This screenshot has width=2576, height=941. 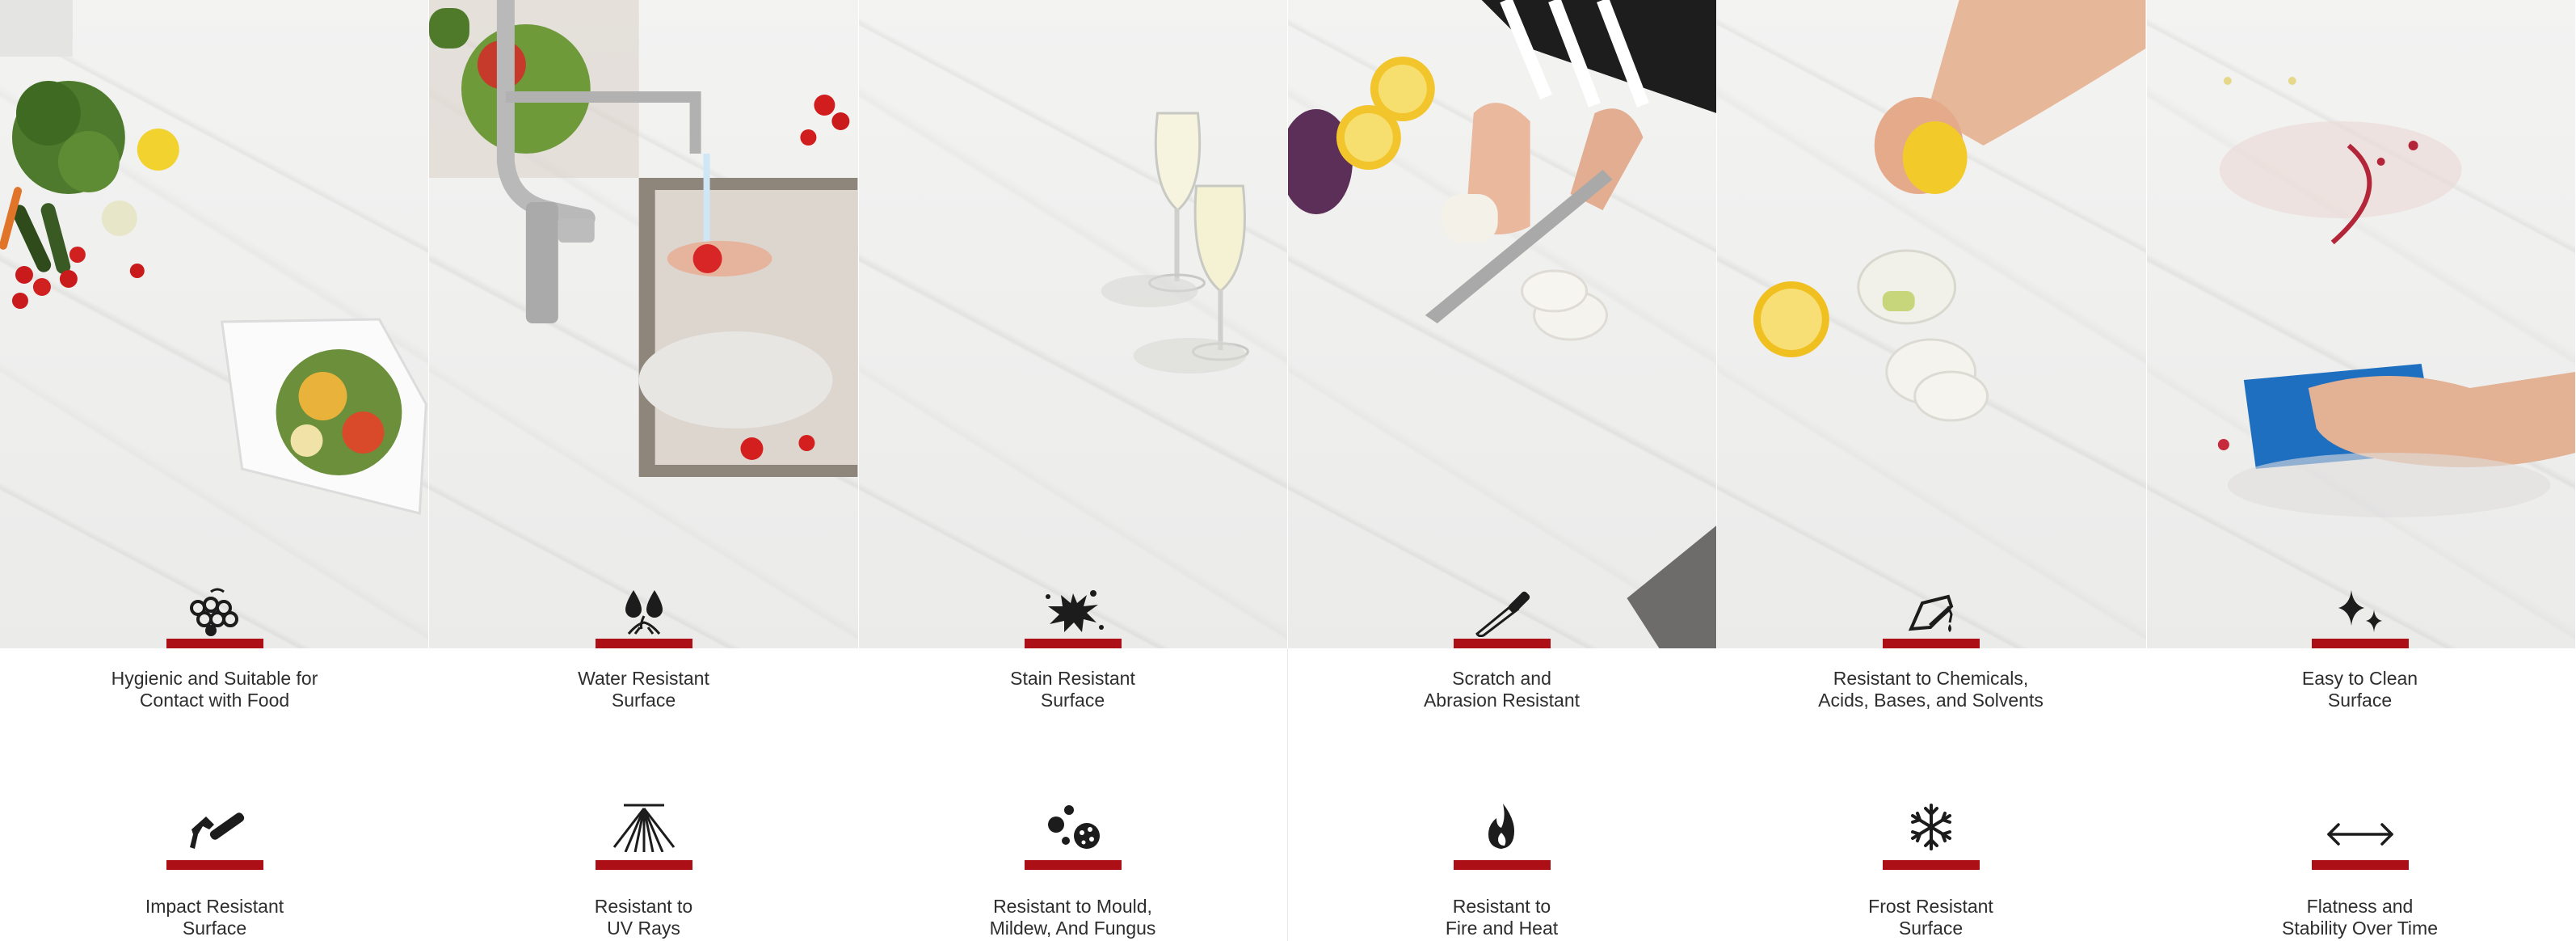 I want to click on feature-impact-resistant: Impact Resistant Surface, so click(x=214, y=872).